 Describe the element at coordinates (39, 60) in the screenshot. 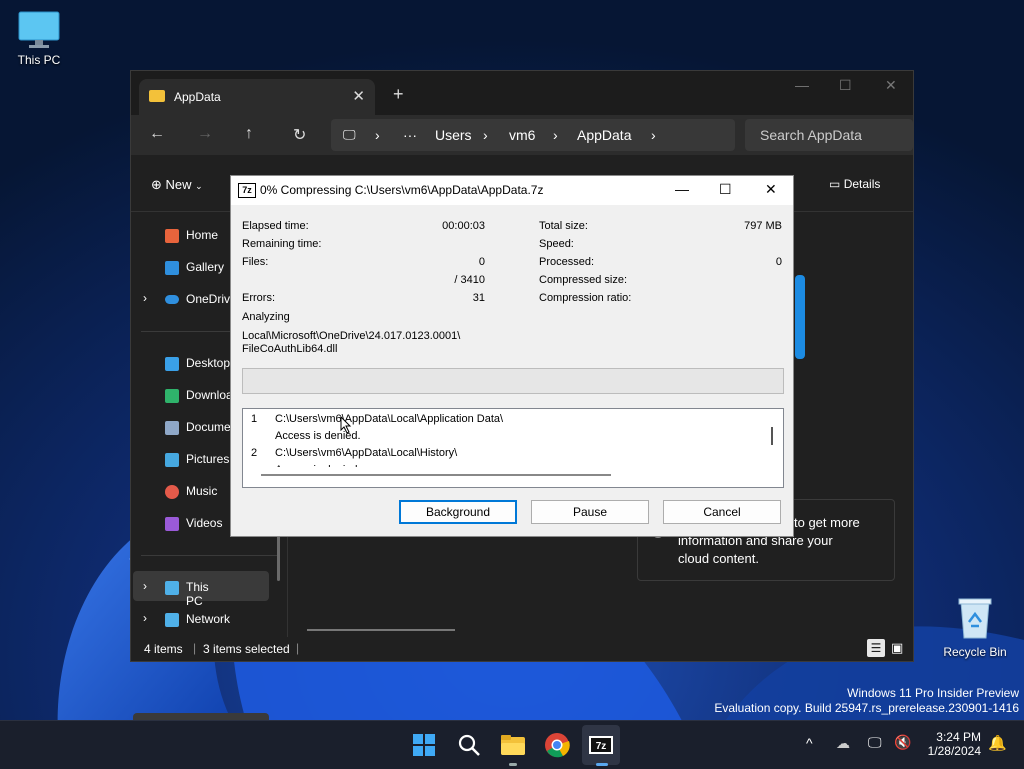

I see `desktop-icon-label: This PC` at that location.